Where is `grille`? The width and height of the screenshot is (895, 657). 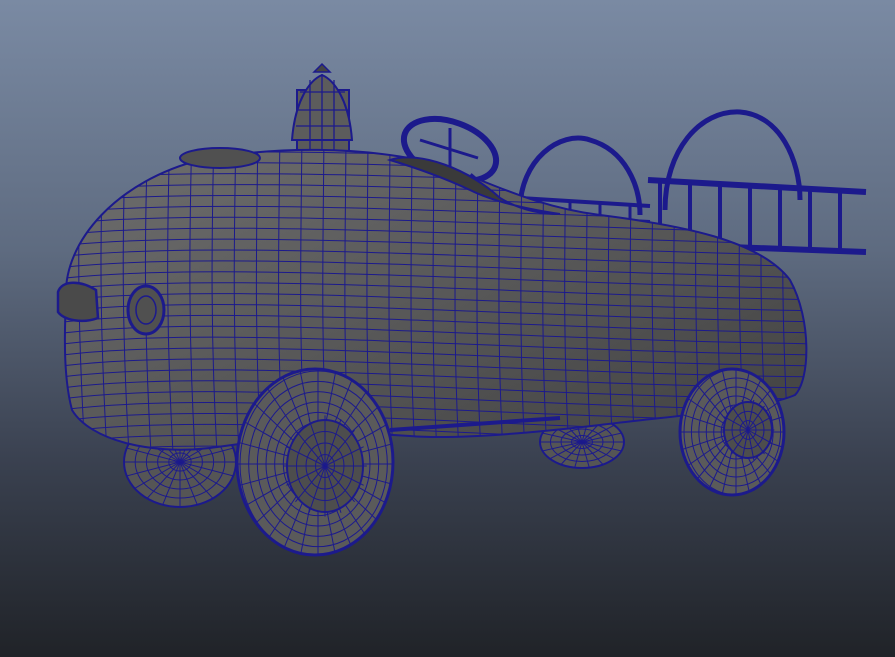 grille is located at coordinates (78, 302).